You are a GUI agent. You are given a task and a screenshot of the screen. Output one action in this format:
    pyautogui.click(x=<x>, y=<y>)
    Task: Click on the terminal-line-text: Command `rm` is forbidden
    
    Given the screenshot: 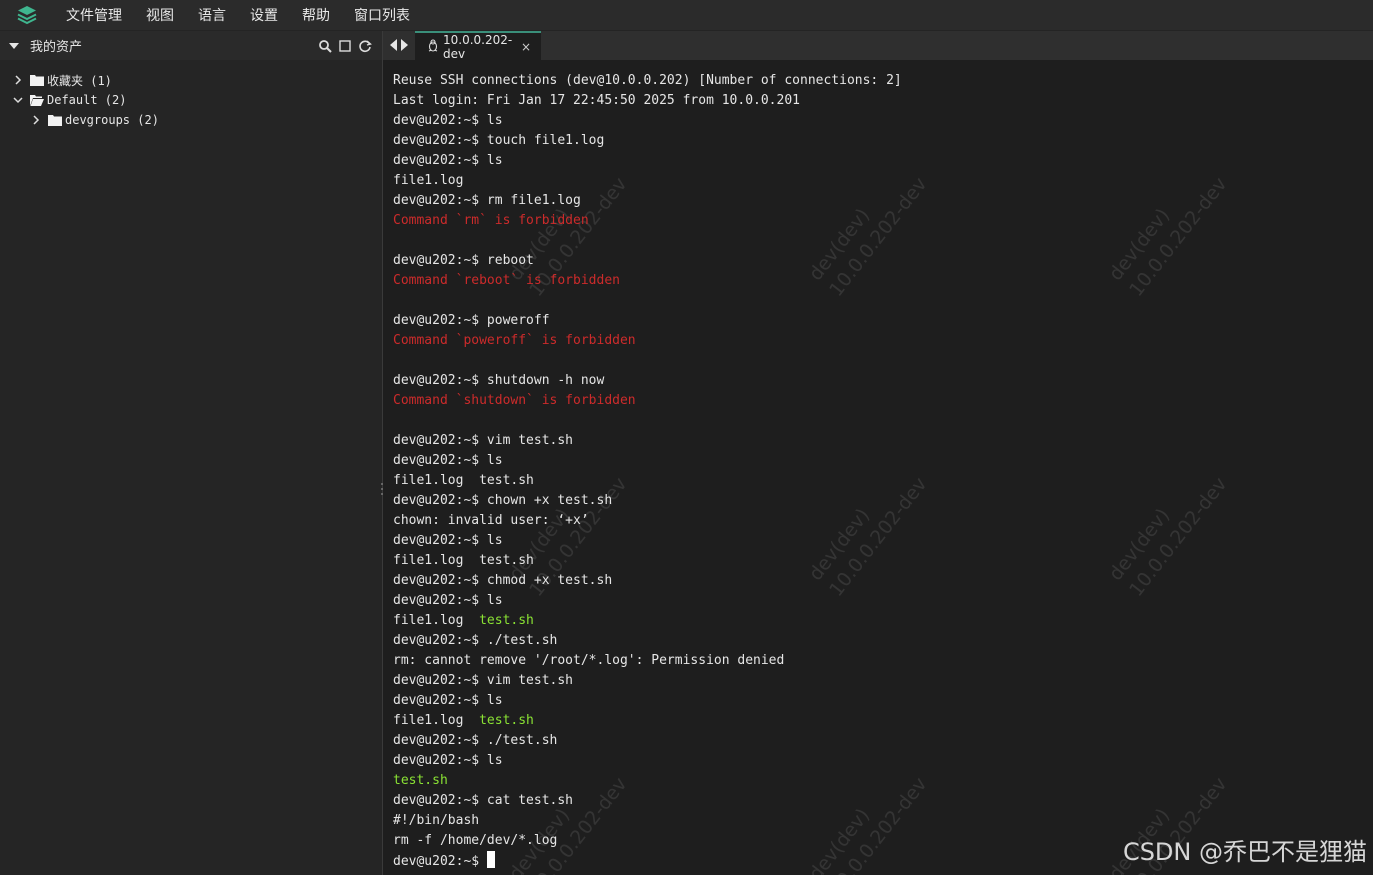 What is the action you would take?
    pyautogui.click(x=491, y=220)
    